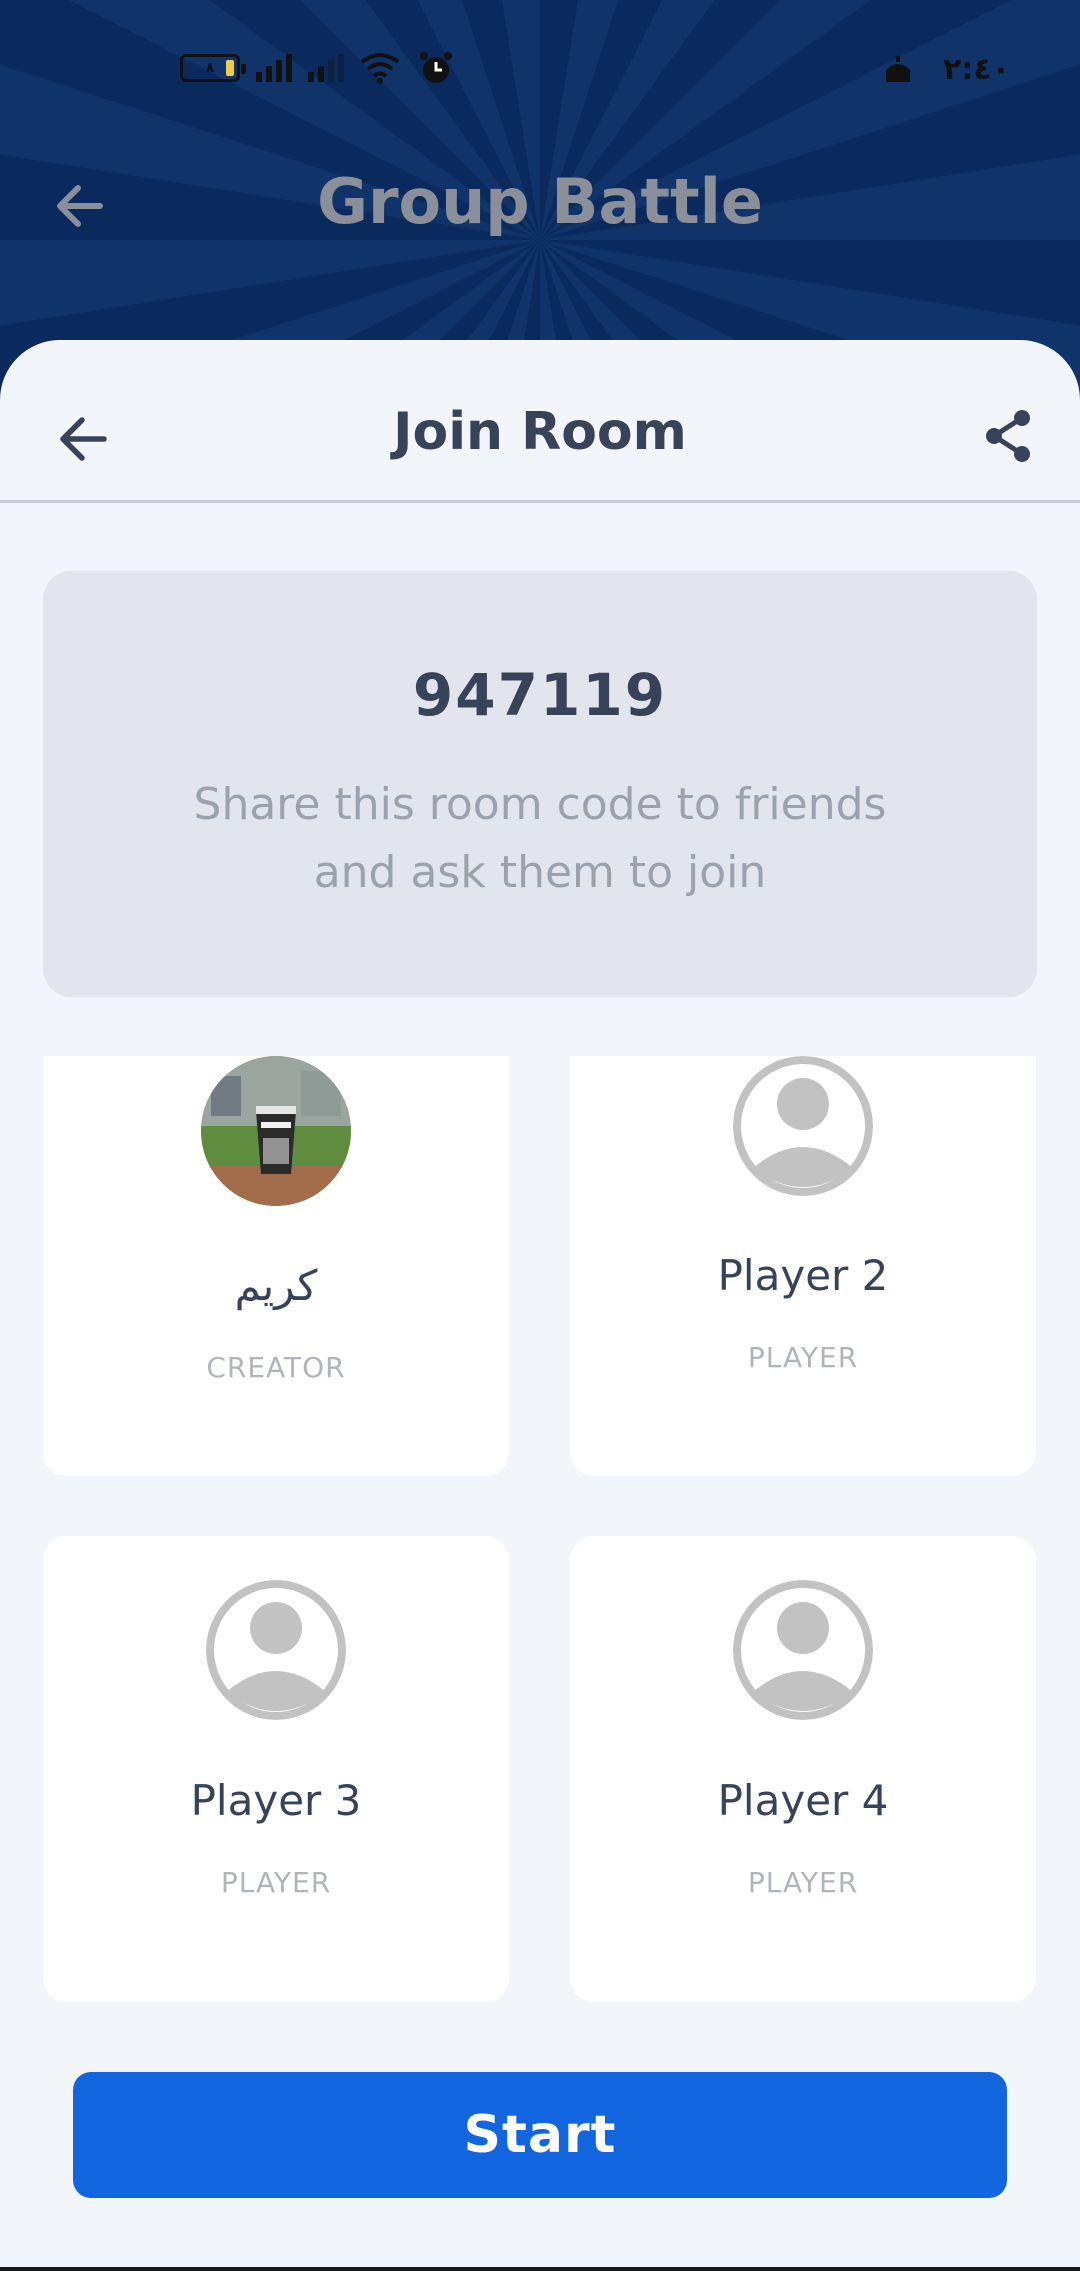  I want to click on battery-level: ٨, so click(210, 68).